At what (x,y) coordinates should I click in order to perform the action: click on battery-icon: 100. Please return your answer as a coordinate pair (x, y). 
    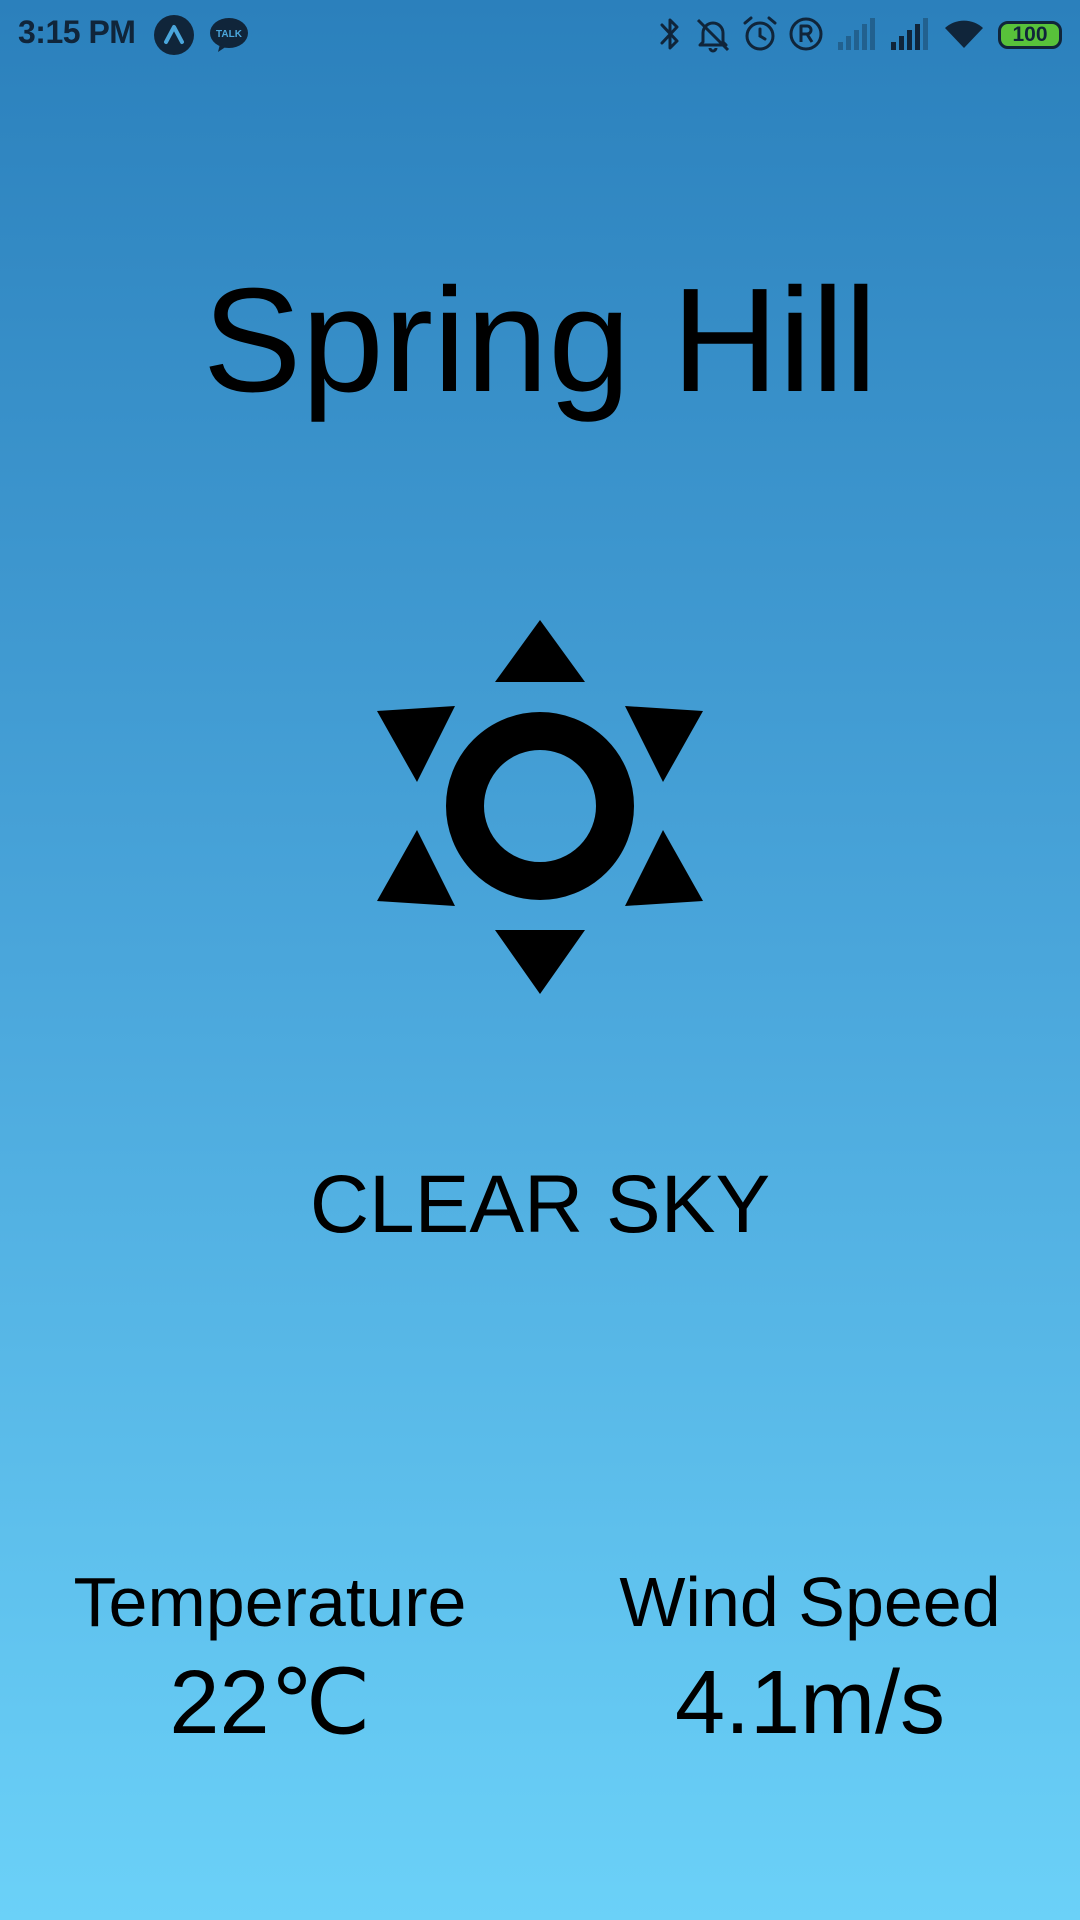
    Looking at the image, I should click on (1030, 35).